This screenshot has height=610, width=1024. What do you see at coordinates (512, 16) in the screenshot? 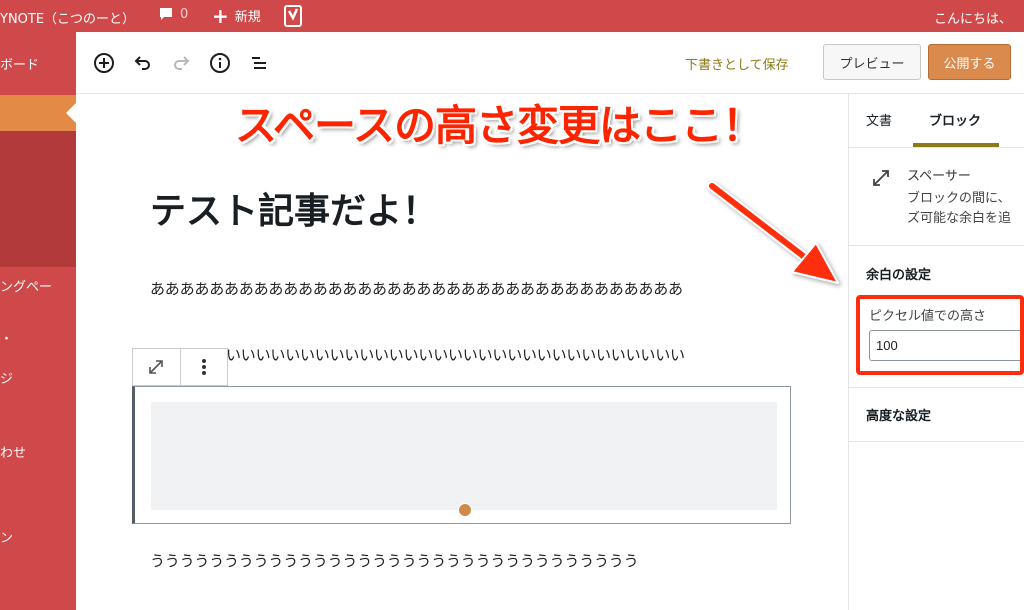
I see `admin-bar: YNOTE（こつのーと） 0 + 新規 こんにちは、` at bounding box center [512, 16].